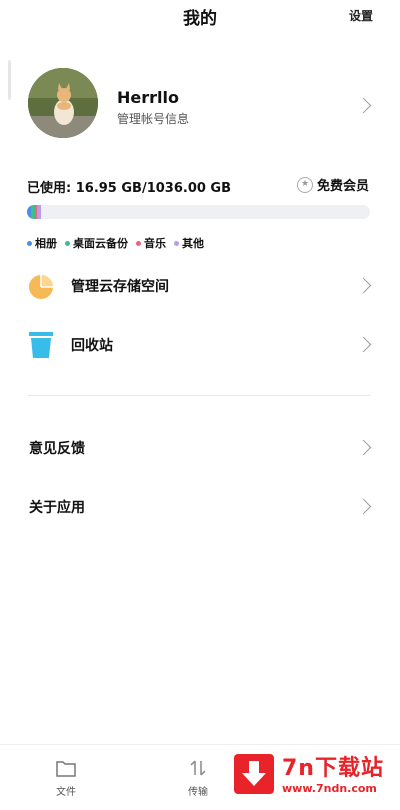 Image resolution: width=400 pixels, height=810 pixels. I want to click on free-member-button: ★ 免费会员, so click(332, 184).